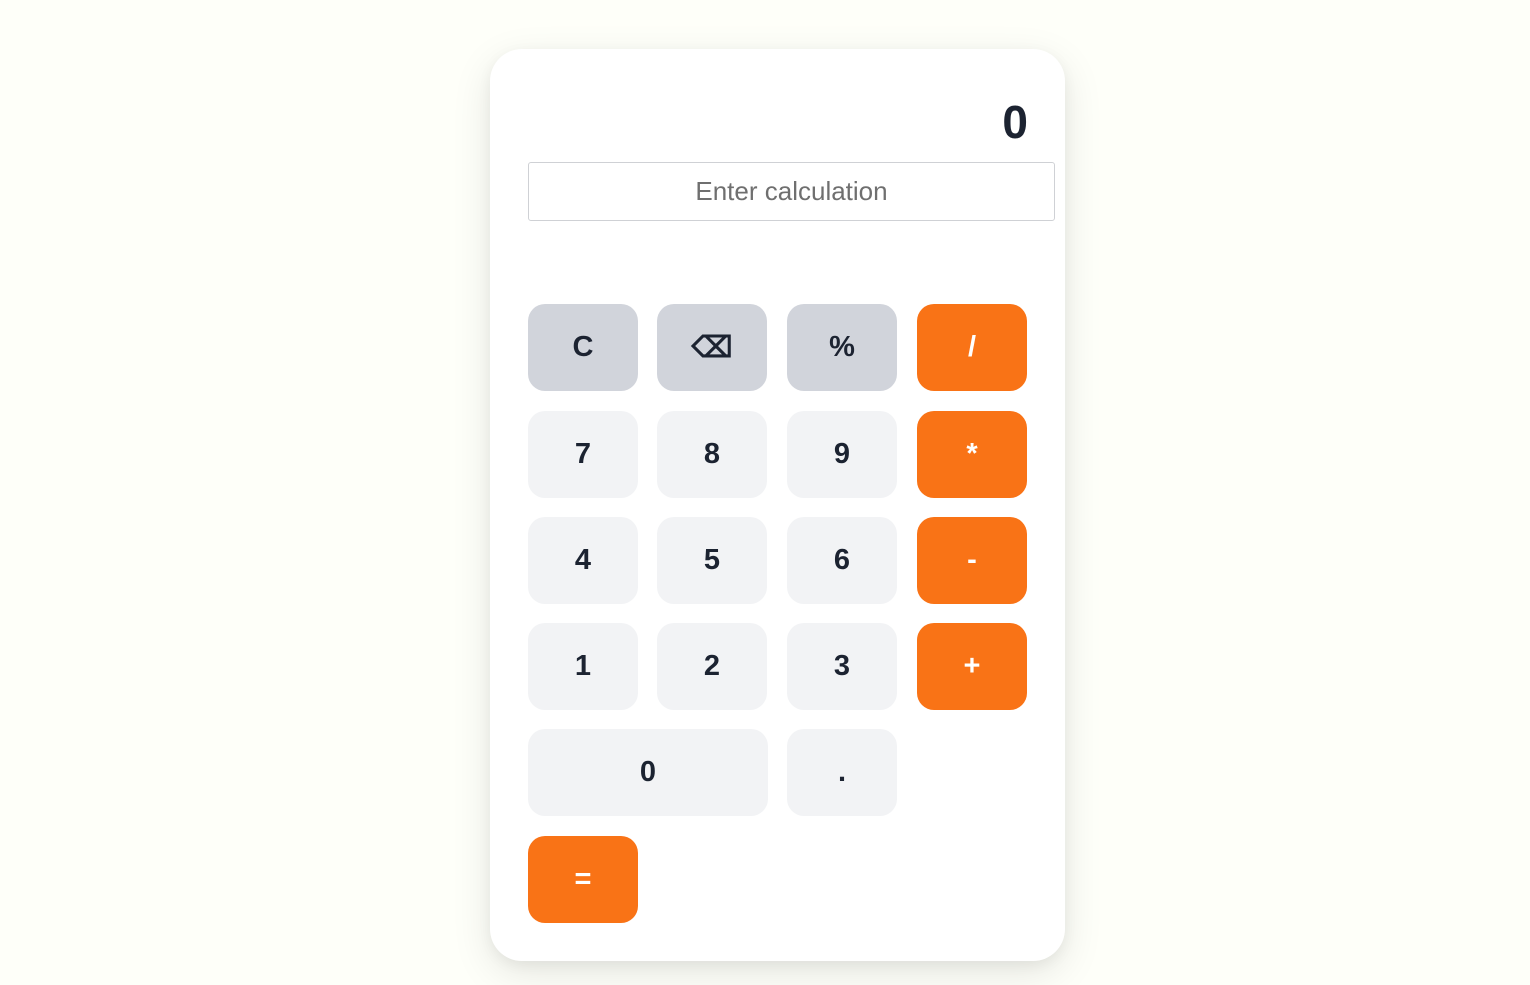 The width and height of the screenshot is (1530, 985). I want to click on equals-button: =, so click(583, 879).